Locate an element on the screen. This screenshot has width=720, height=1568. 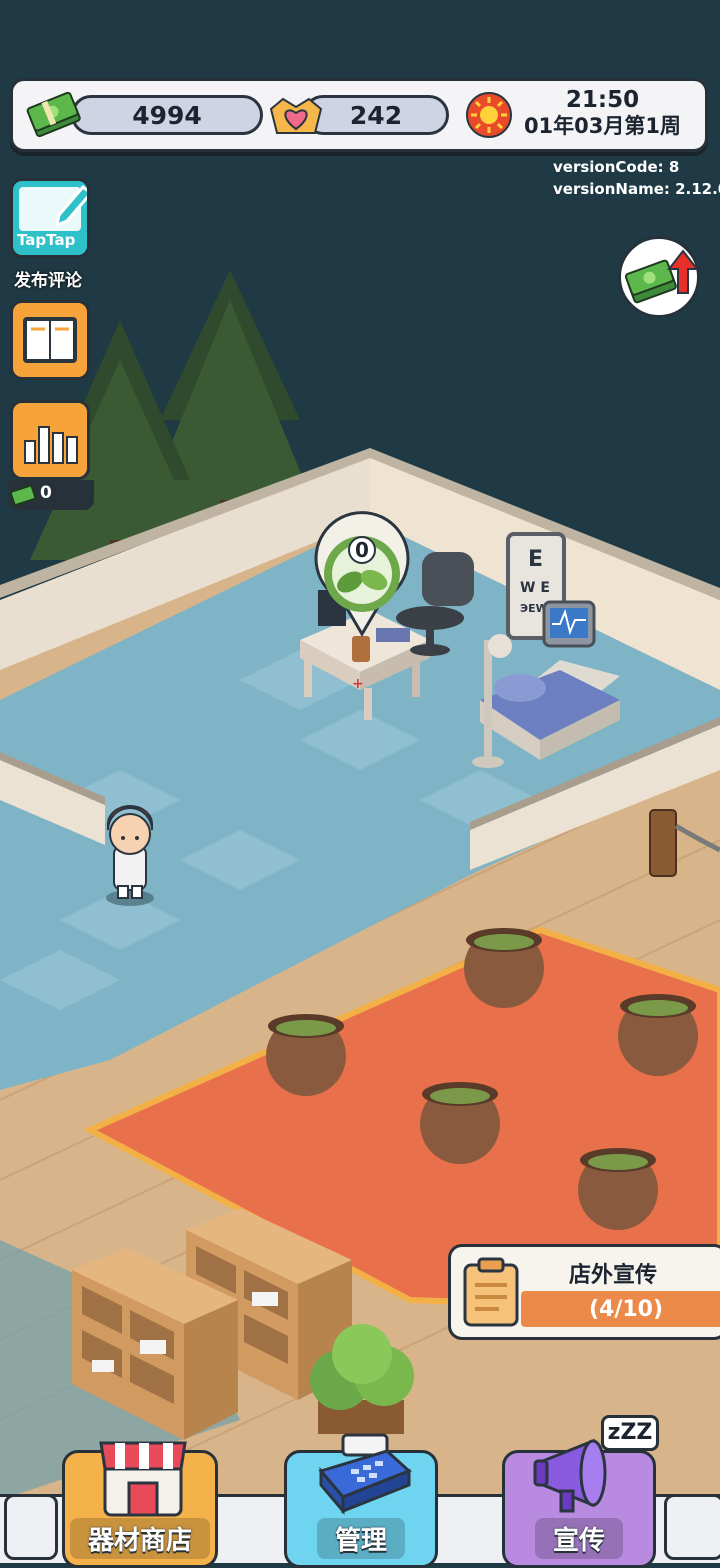
book-icon is located at coordinates (50, 340).